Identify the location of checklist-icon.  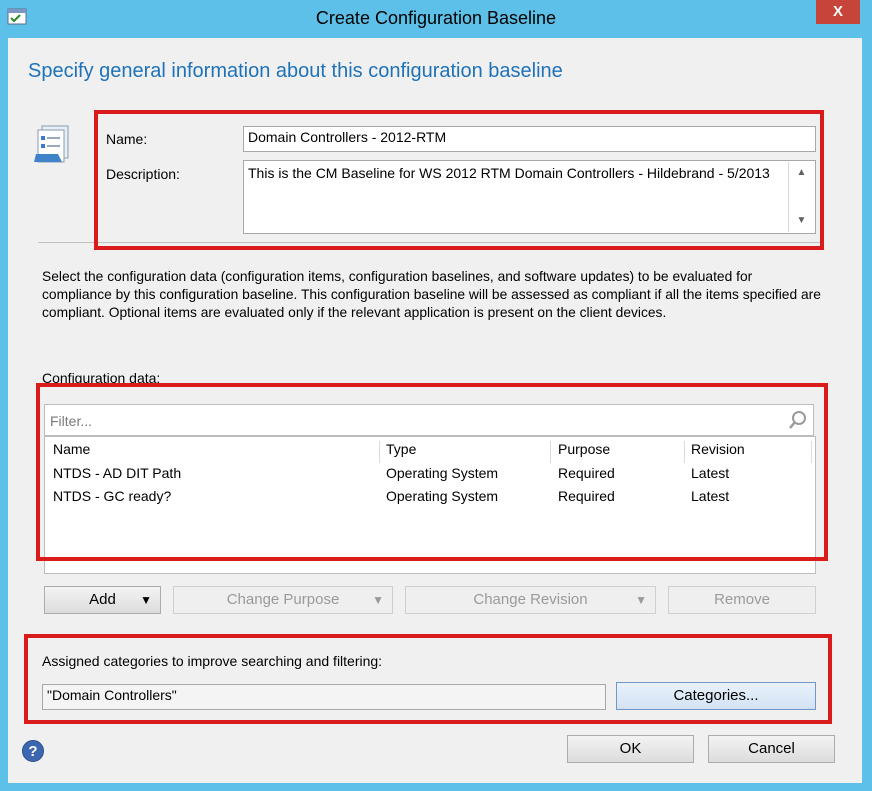
(53, 145).